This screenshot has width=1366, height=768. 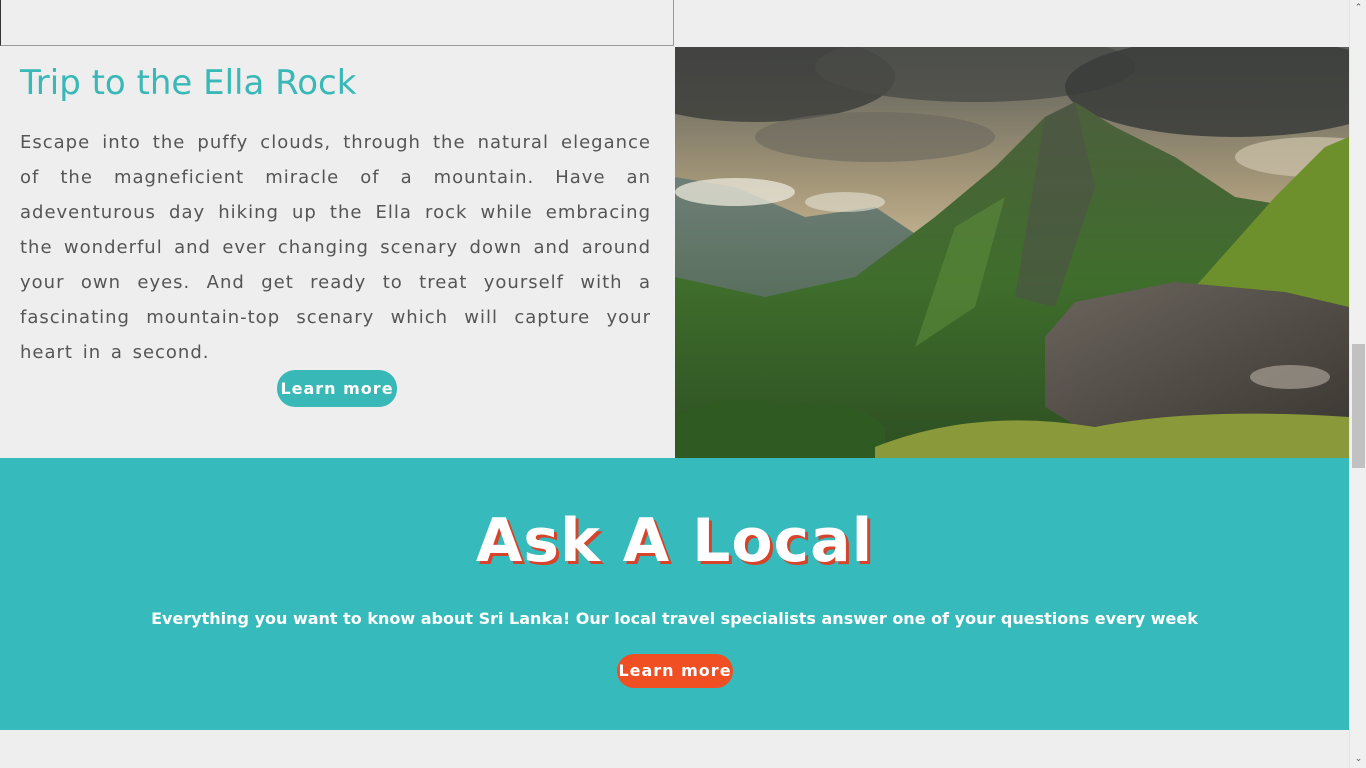 I want to click on trip-title: Trip to the Ella Rock, so click(x=188, y=83).